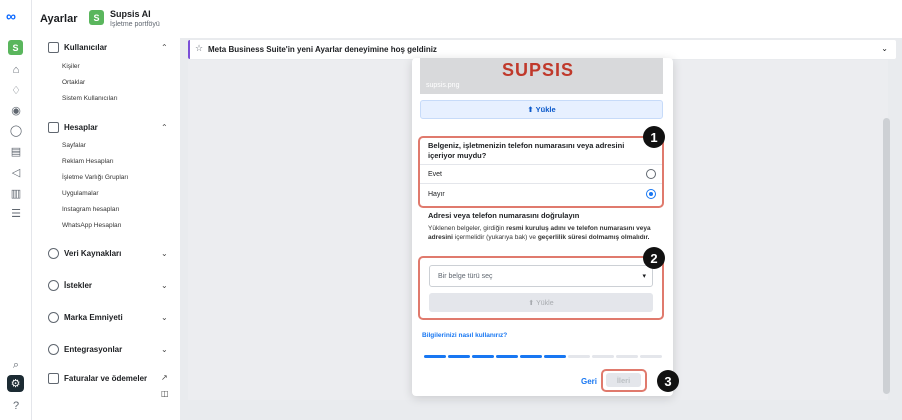 Image resolution: width=902 pixels, height=420 pixels. I want to click on caret-down-icon: ▾, so click(644, 276).